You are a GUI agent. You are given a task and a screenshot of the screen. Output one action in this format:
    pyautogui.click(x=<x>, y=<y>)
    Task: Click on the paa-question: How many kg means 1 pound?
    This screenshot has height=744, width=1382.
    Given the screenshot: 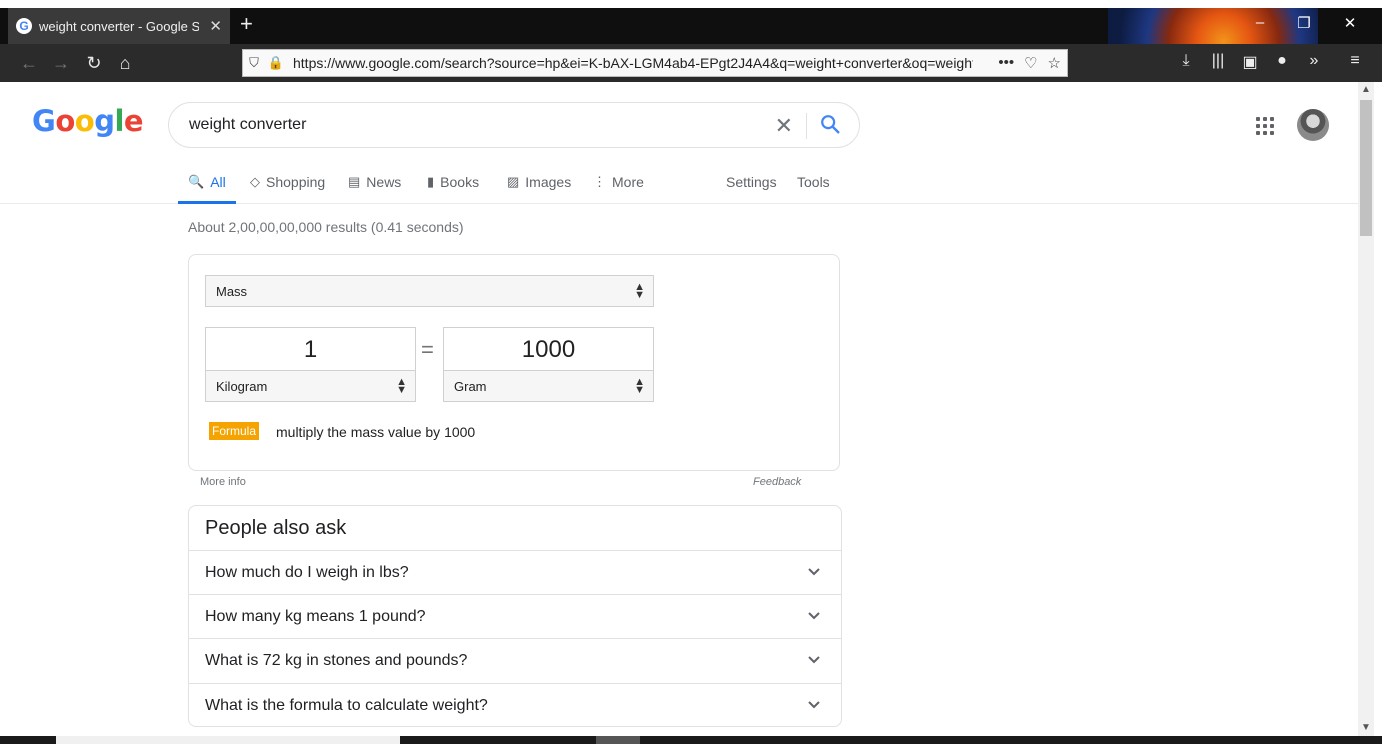 What is the action you would take?
    pyautogui.click(x=515, y=616)
    